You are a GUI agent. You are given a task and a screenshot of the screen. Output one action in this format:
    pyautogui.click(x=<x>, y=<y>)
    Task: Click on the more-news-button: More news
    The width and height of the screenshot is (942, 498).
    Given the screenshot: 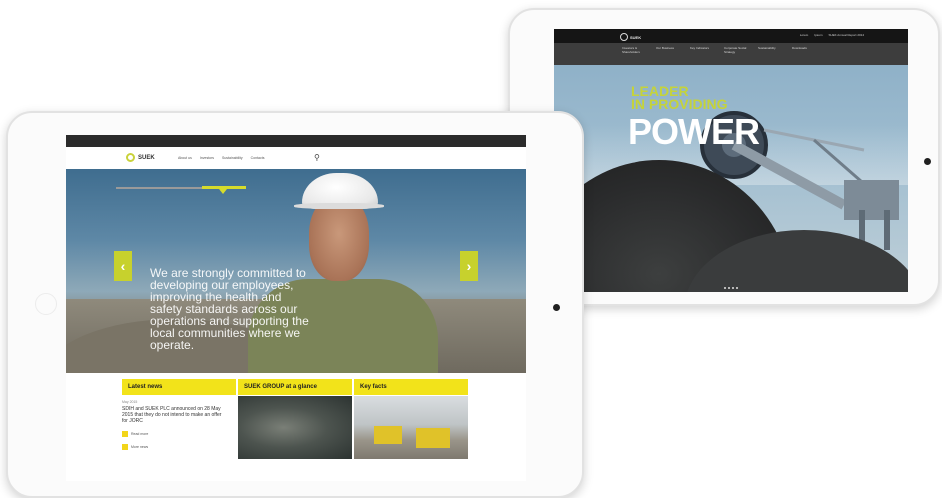 What is the action you would take?
    pyautogui.click(x=179, y=447)
    